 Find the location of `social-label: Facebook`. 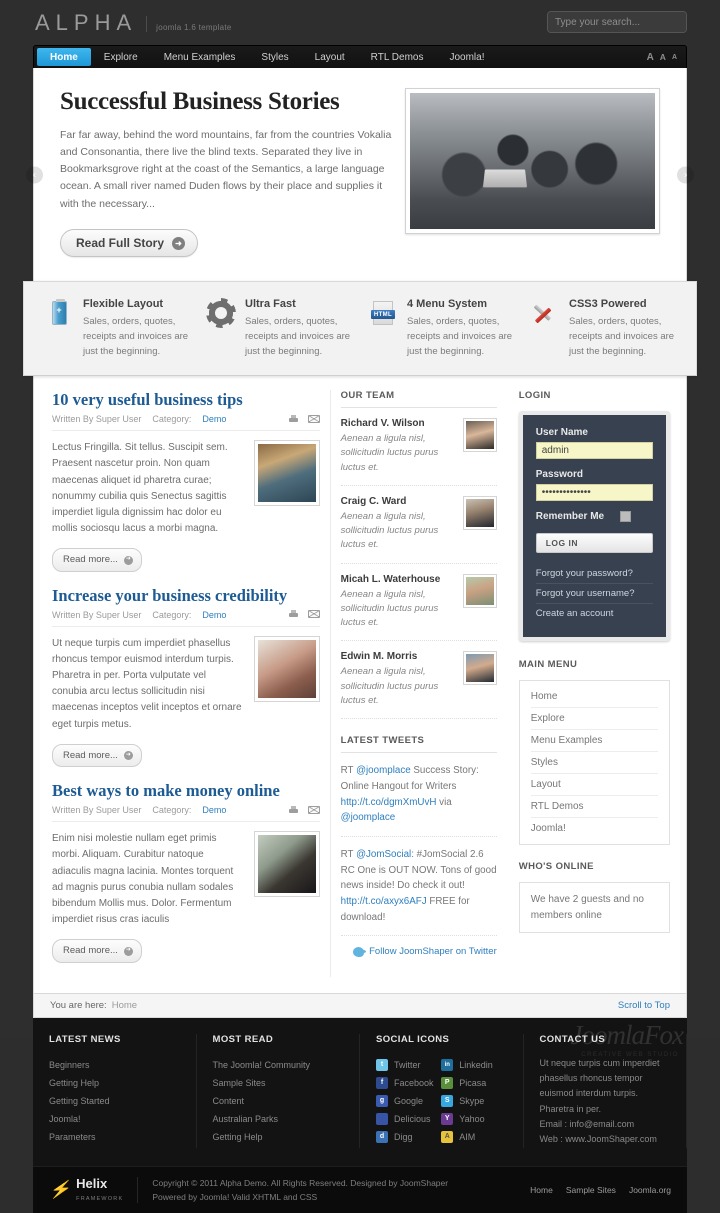

social-label: Facebook is located at coordinates (414, 1083).